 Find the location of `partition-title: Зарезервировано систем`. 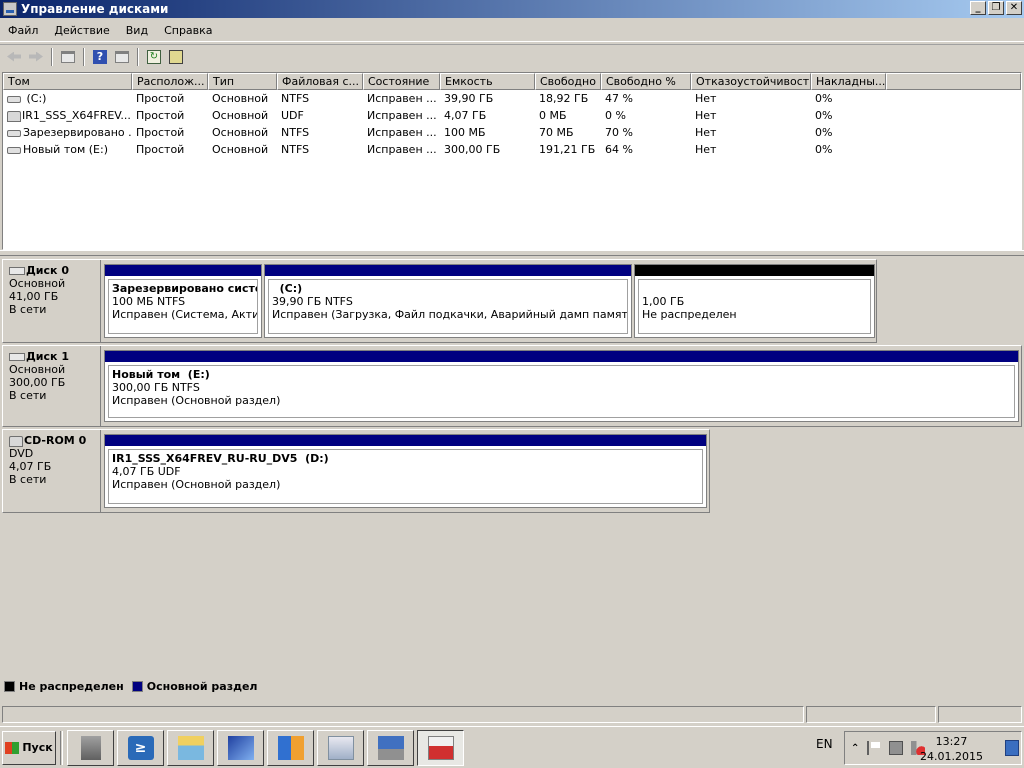

partition-title: Зарезервировано систем is located at coordinates (185, 288).